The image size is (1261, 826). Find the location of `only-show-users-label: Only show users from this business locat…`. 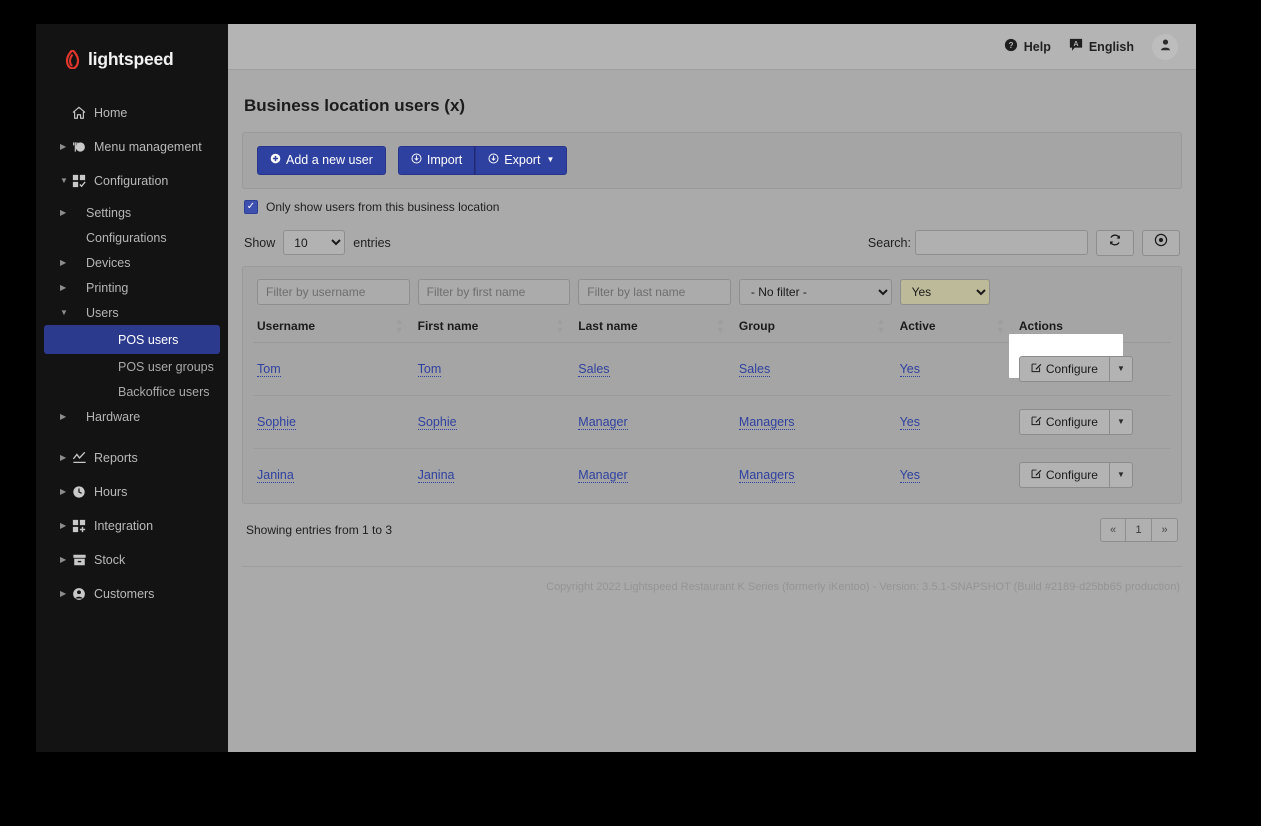

only-show-users-label: Only show users from this business locat… is located at coordinates (383, 206).